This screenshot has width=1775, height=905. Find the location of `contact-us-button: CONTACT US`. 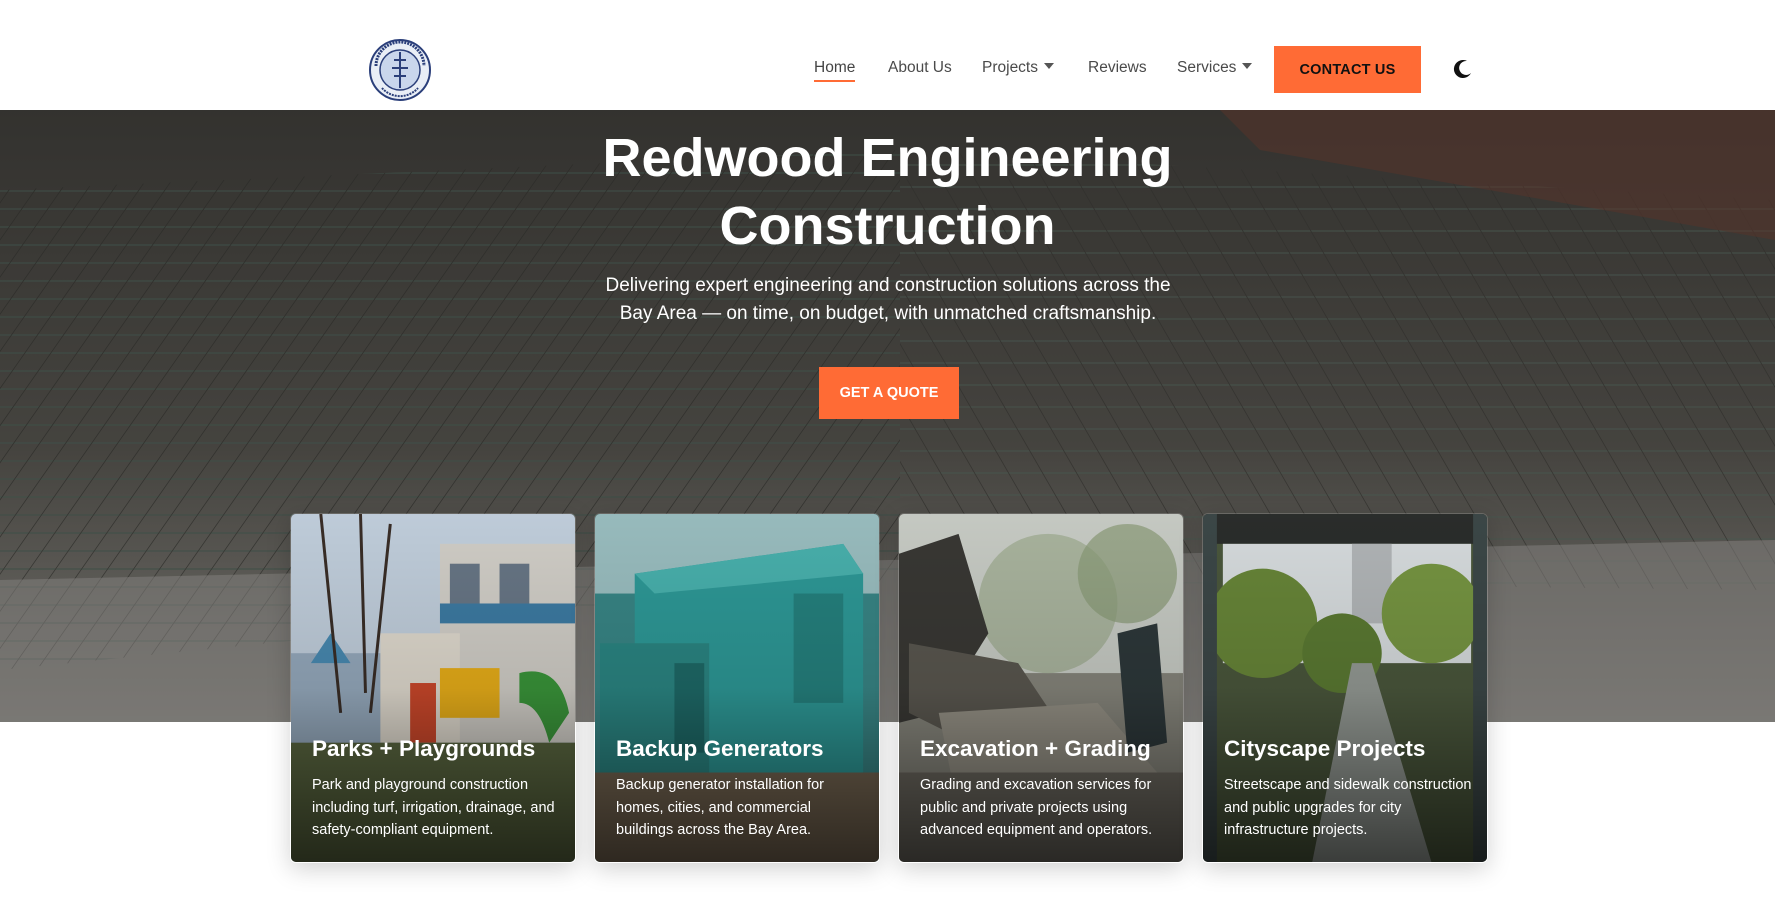

contact-us-button: CONTACT US is located at coordinates (1347, 69).